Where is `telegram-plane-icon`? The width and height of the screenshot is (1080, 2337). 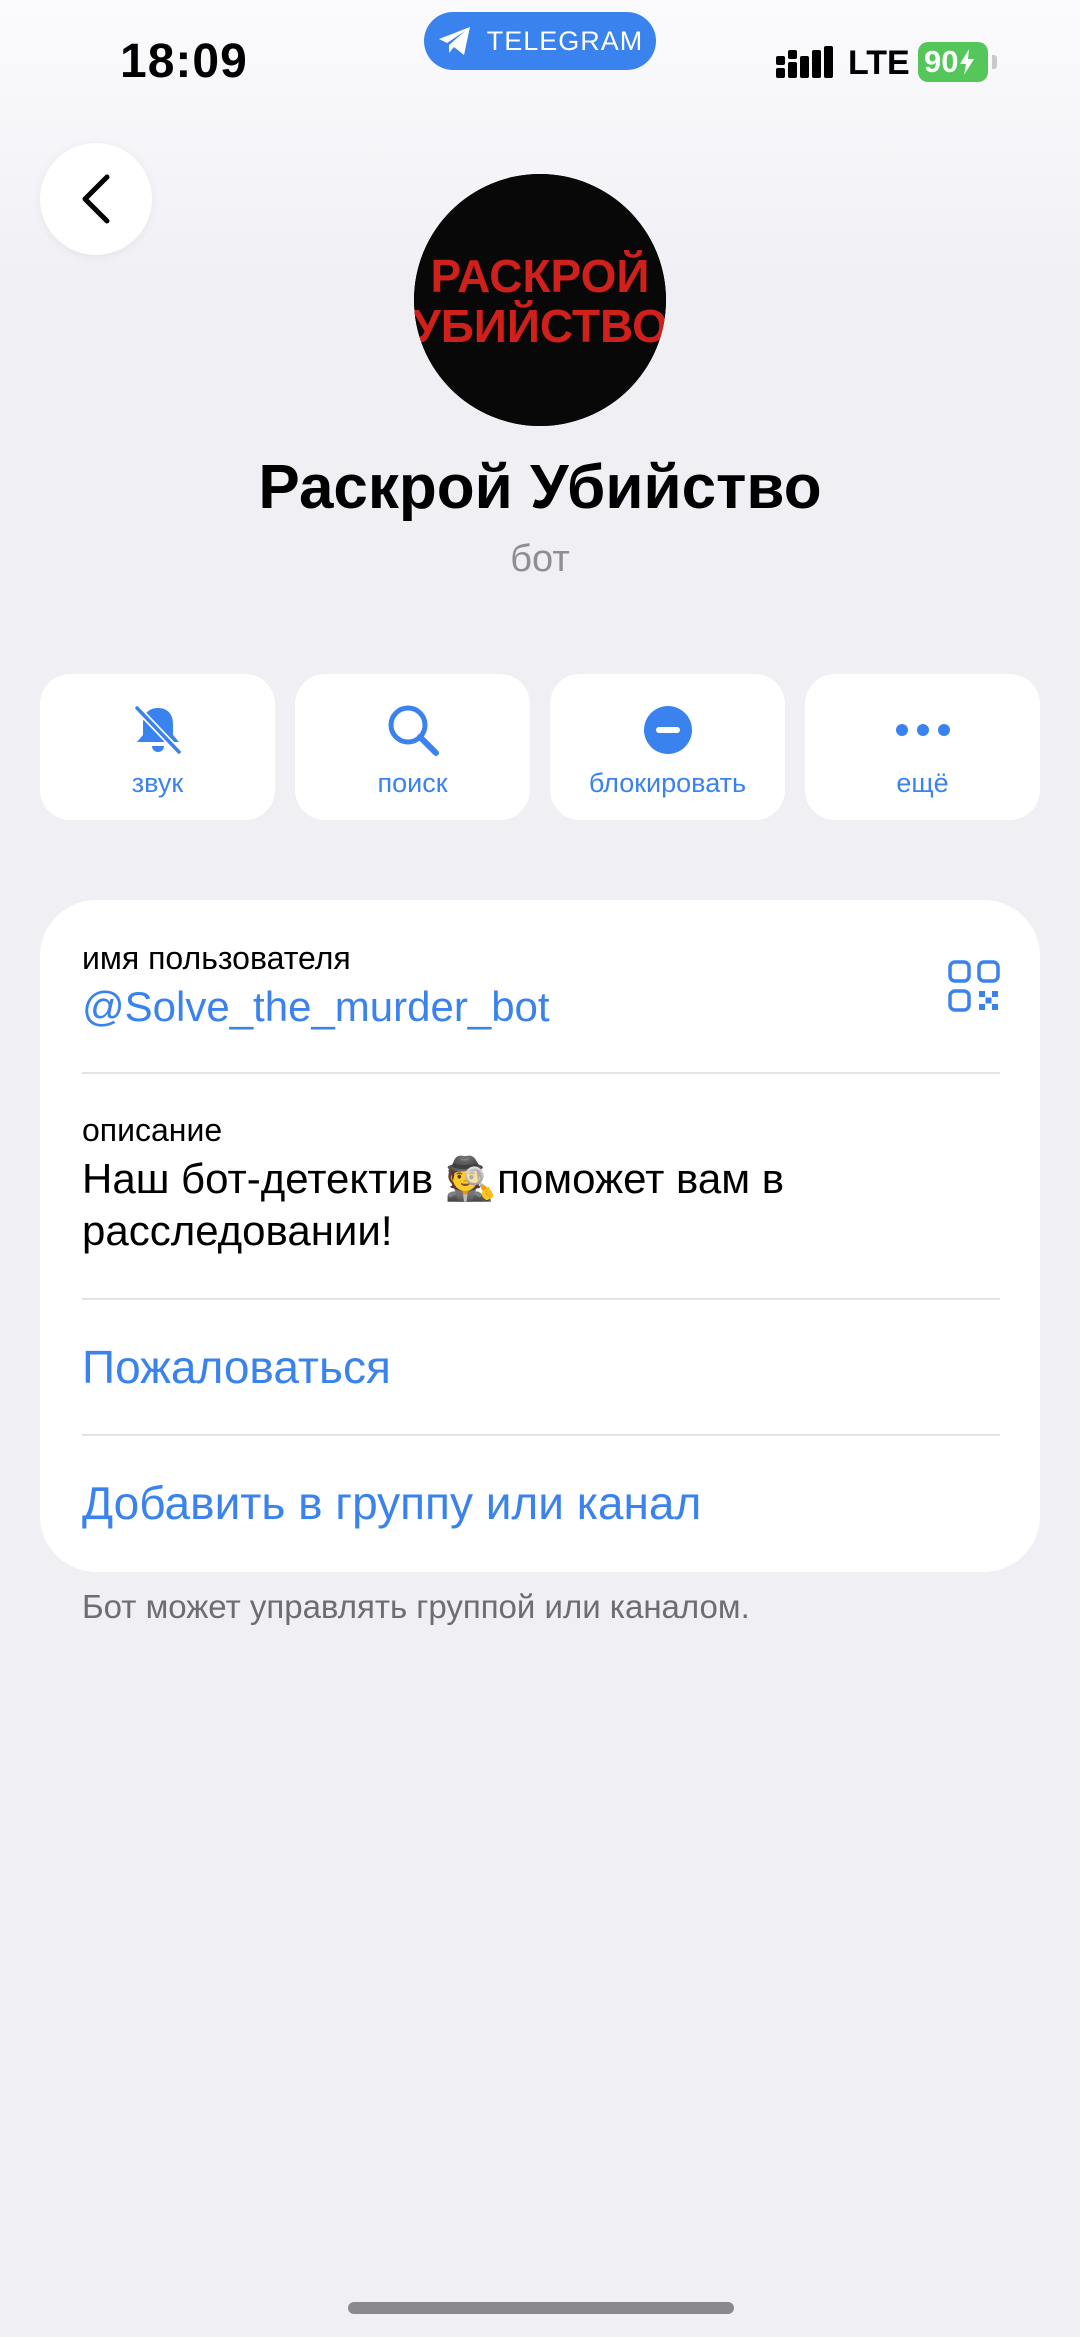 telegram-plane-icon is located at coordinates (454, 41).